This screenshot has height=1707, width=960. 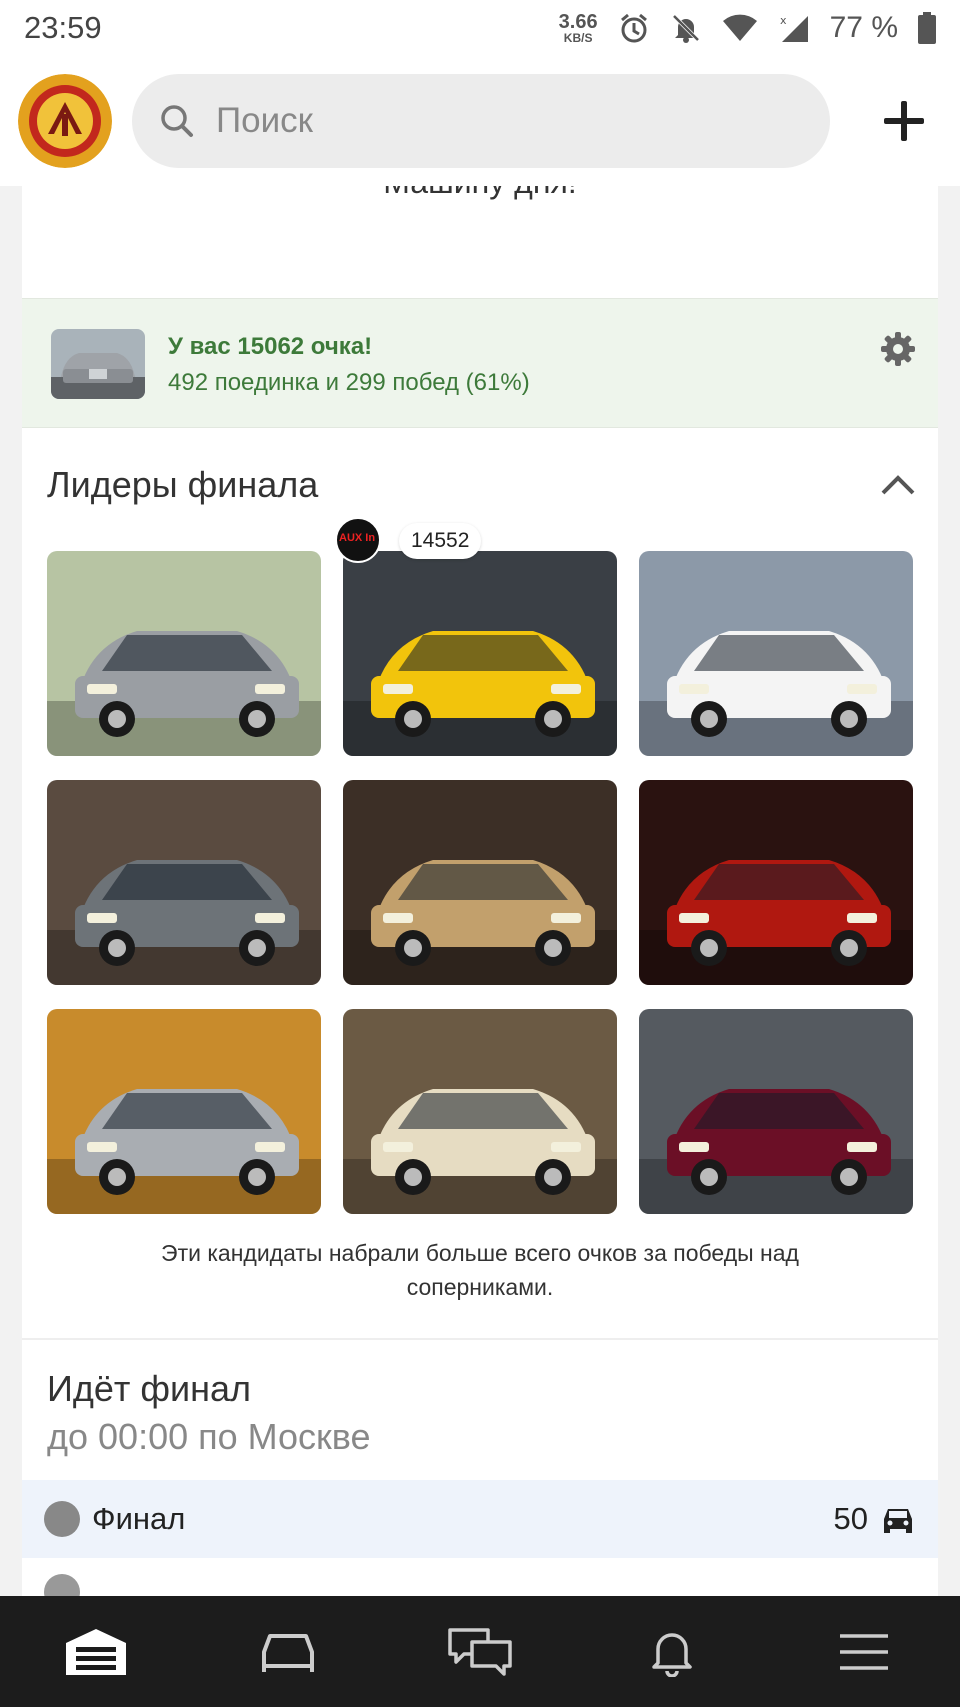 I want to click on final-title: Идёт финал, so click(x=149, y=1388).